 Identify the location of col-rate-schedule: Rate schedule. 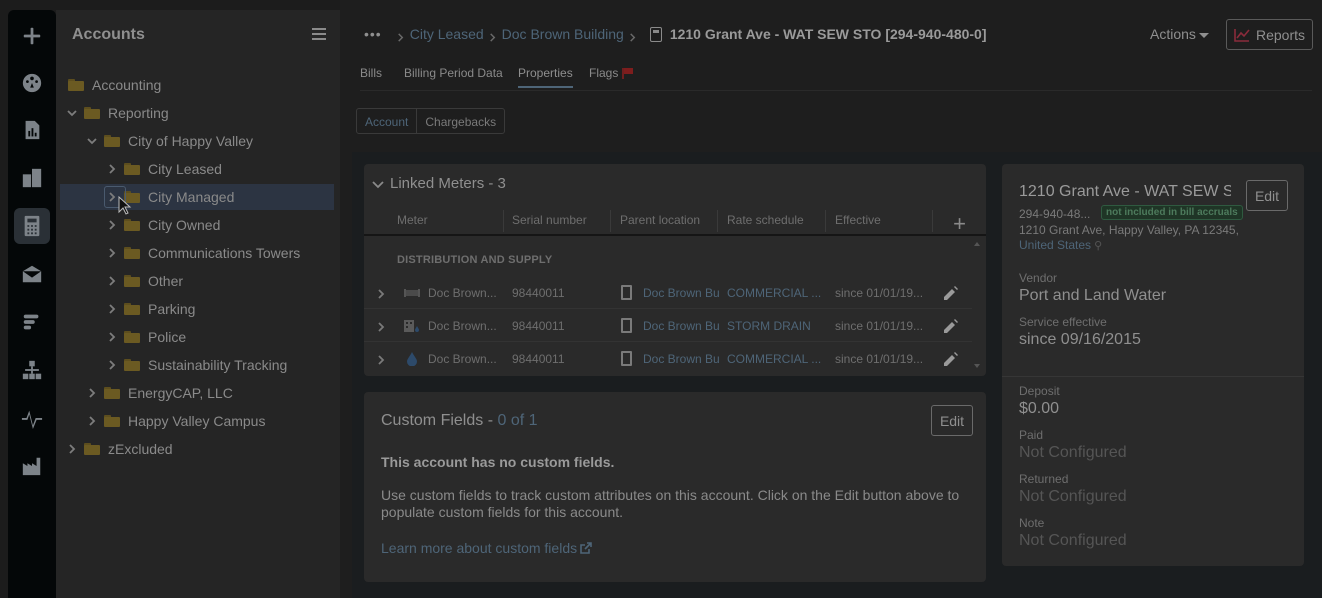
(765, 220).